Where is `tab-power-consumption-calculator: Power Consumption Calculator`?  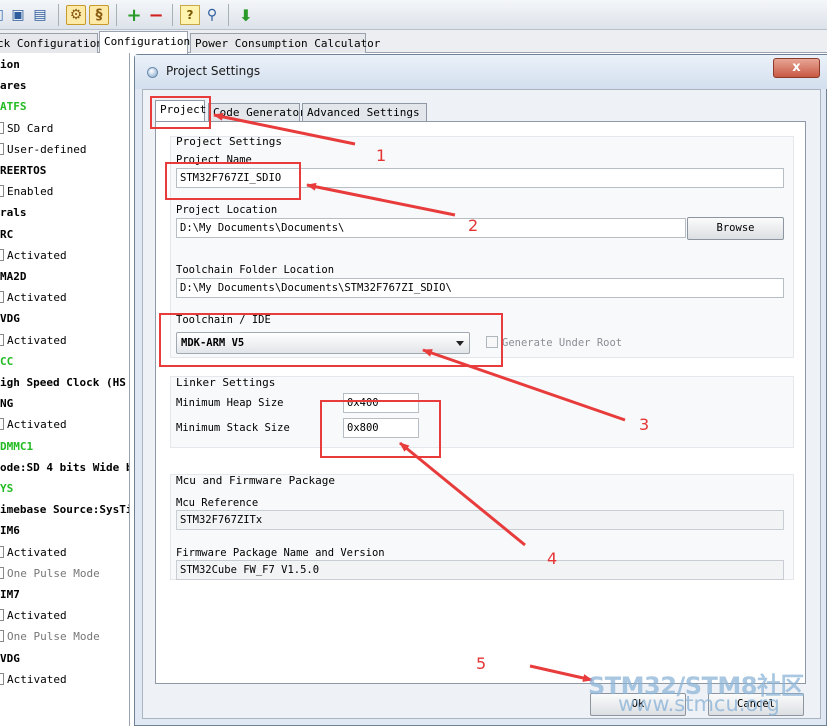 tab-power-consumption-calculator: Power Consumption Calculator is located at coordinates (285, 43).